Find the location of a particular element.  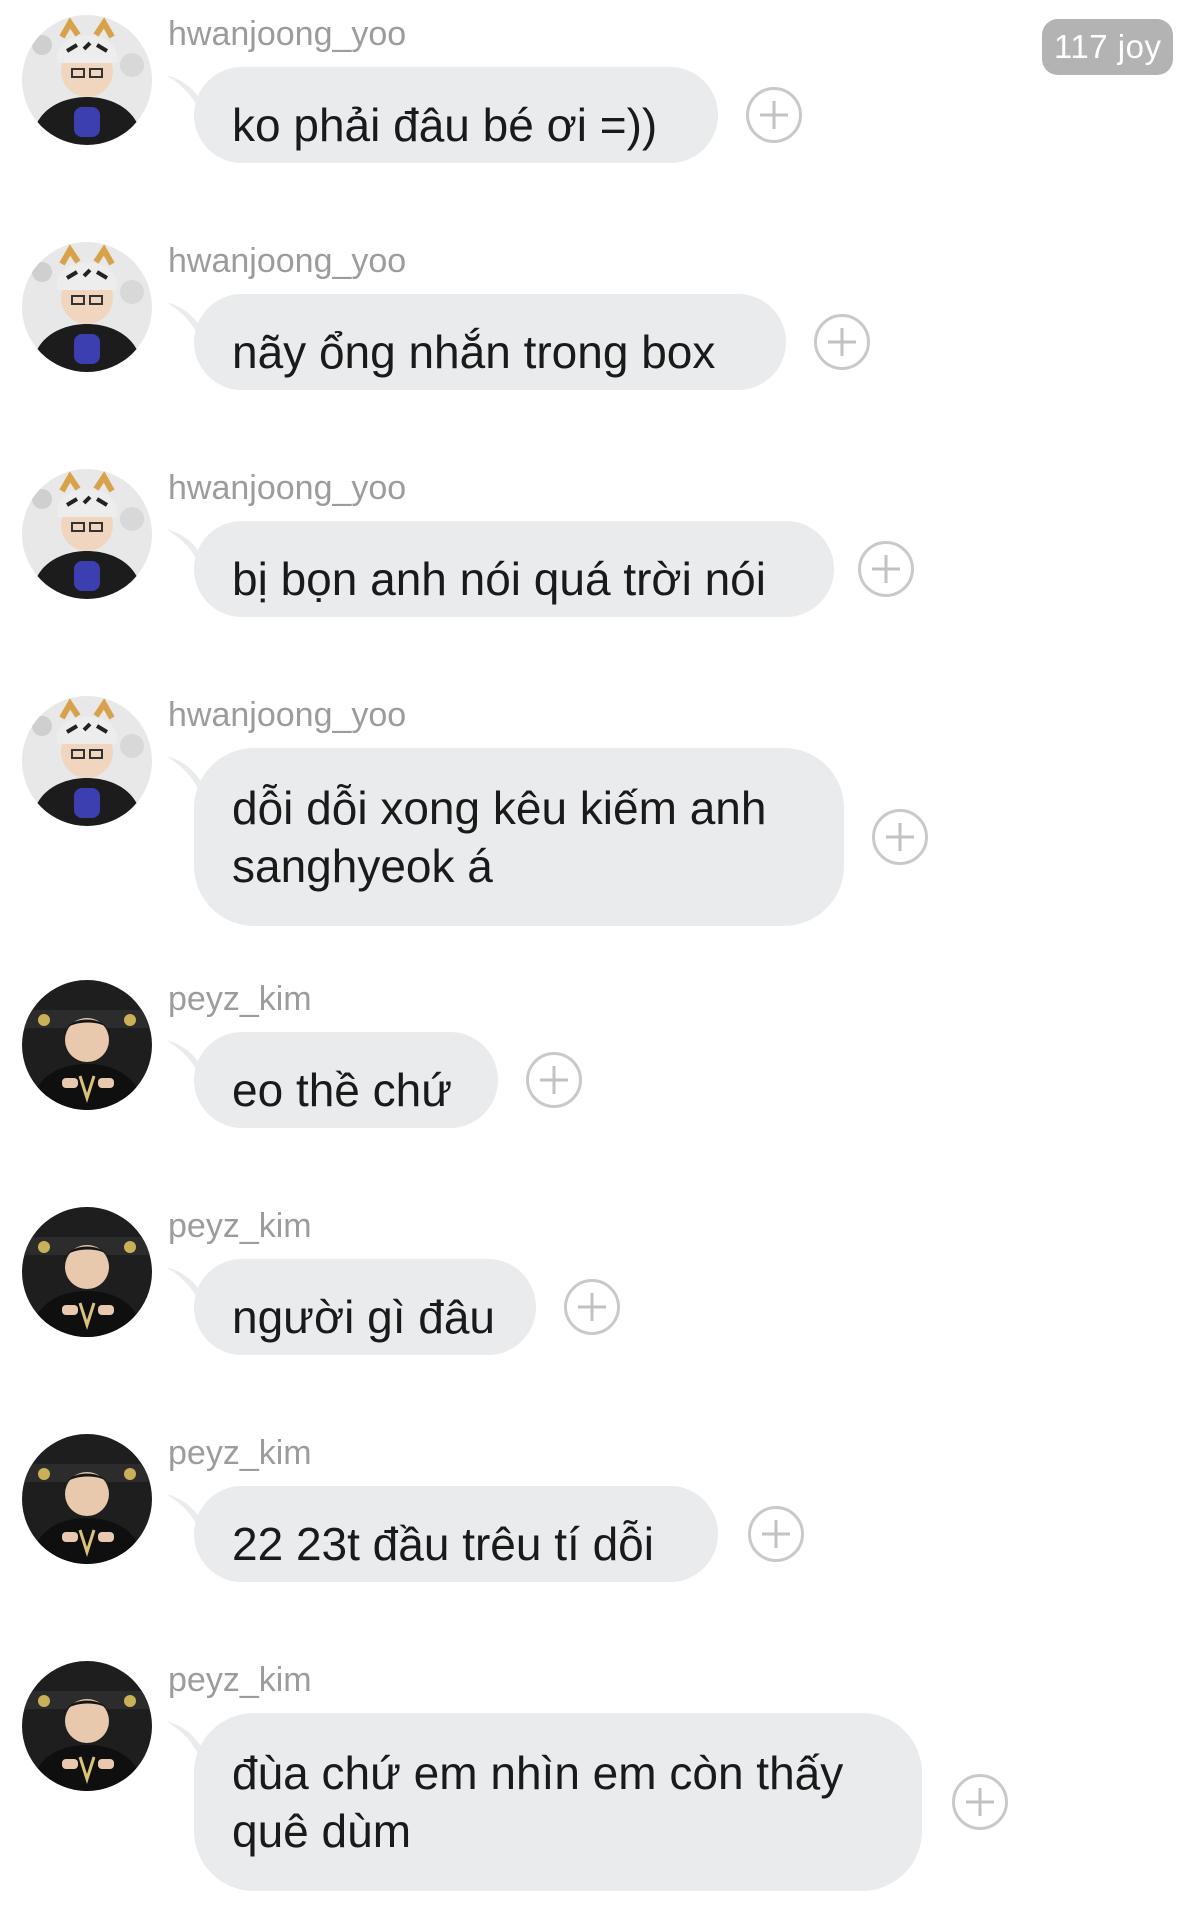

message-bubble: 22 23t đầu trêu tí dỗi is located at coordinates (456, 1534).